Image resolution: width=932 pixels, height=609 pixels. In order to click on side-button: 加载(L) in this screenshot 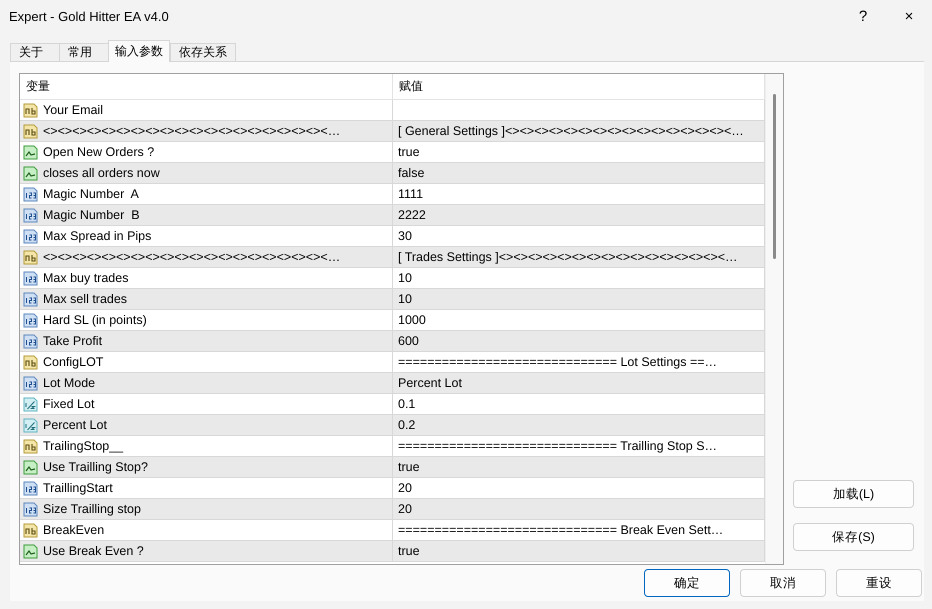, I will do `click(853, 494)`.